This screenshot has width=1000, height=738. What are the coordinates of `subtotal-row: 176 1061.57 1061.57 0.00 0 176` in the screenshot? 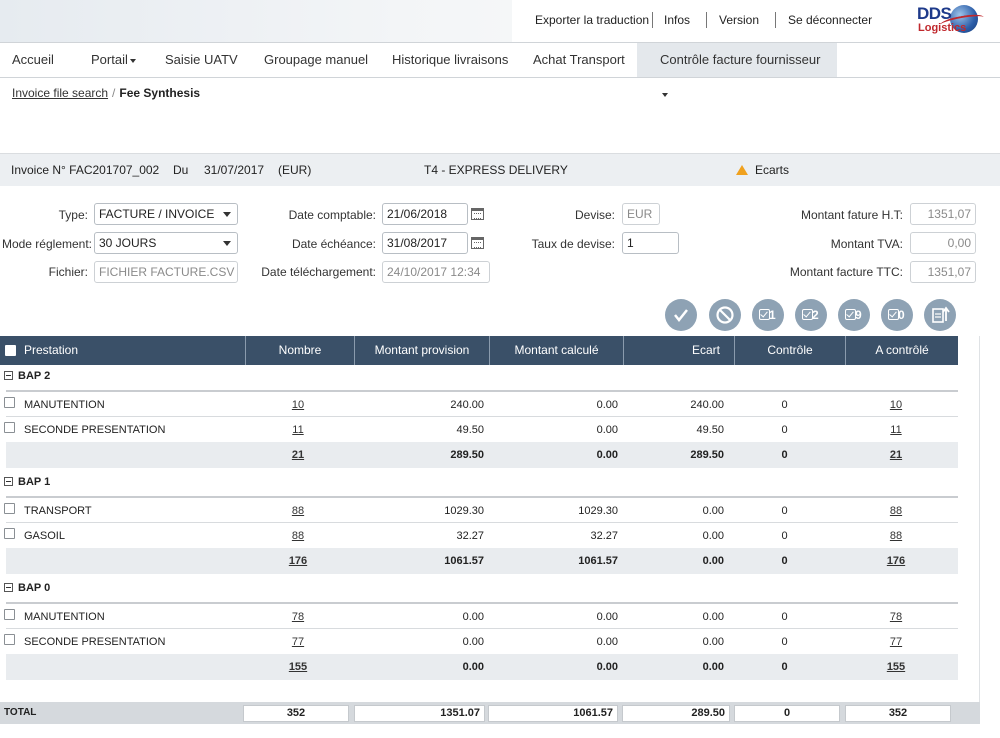 It's located at (482, 561).